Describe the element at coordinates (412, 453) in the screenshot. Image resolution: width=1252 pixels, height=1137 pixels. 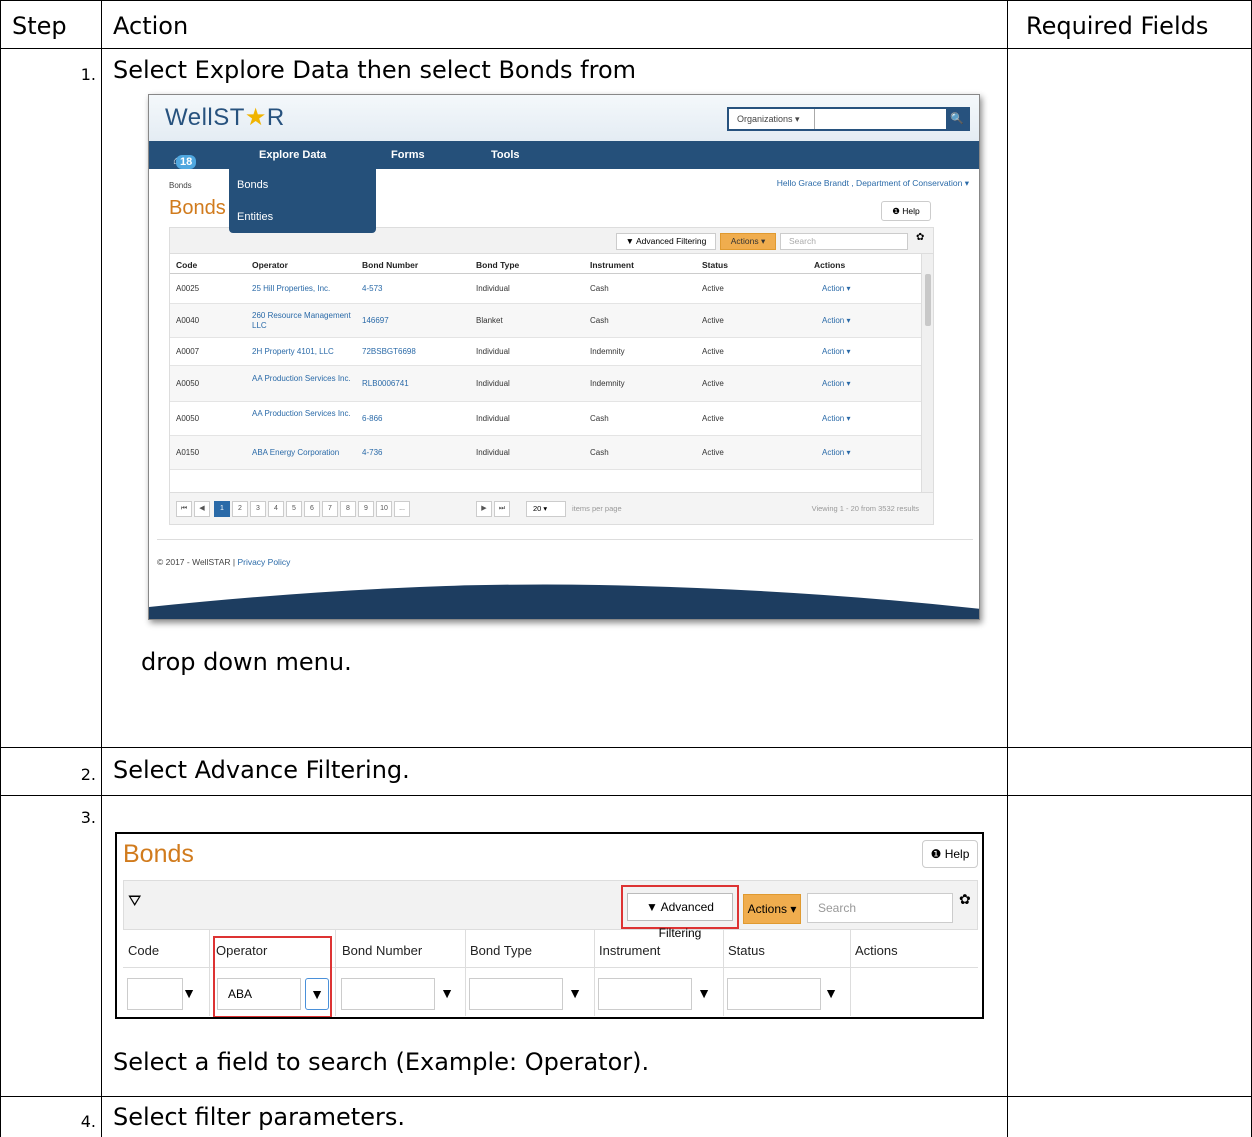
I see `cell-bond: 4-736` at that location.